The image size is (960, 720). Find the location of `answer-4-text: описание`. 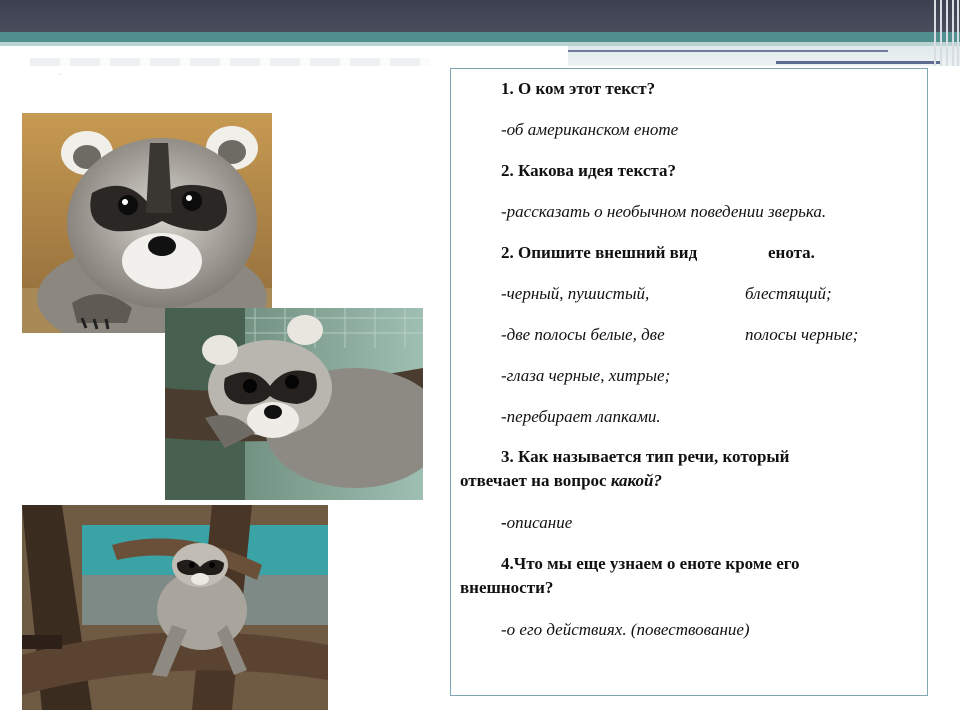

answer-4-text: описание is located at coordinates (539, 522).